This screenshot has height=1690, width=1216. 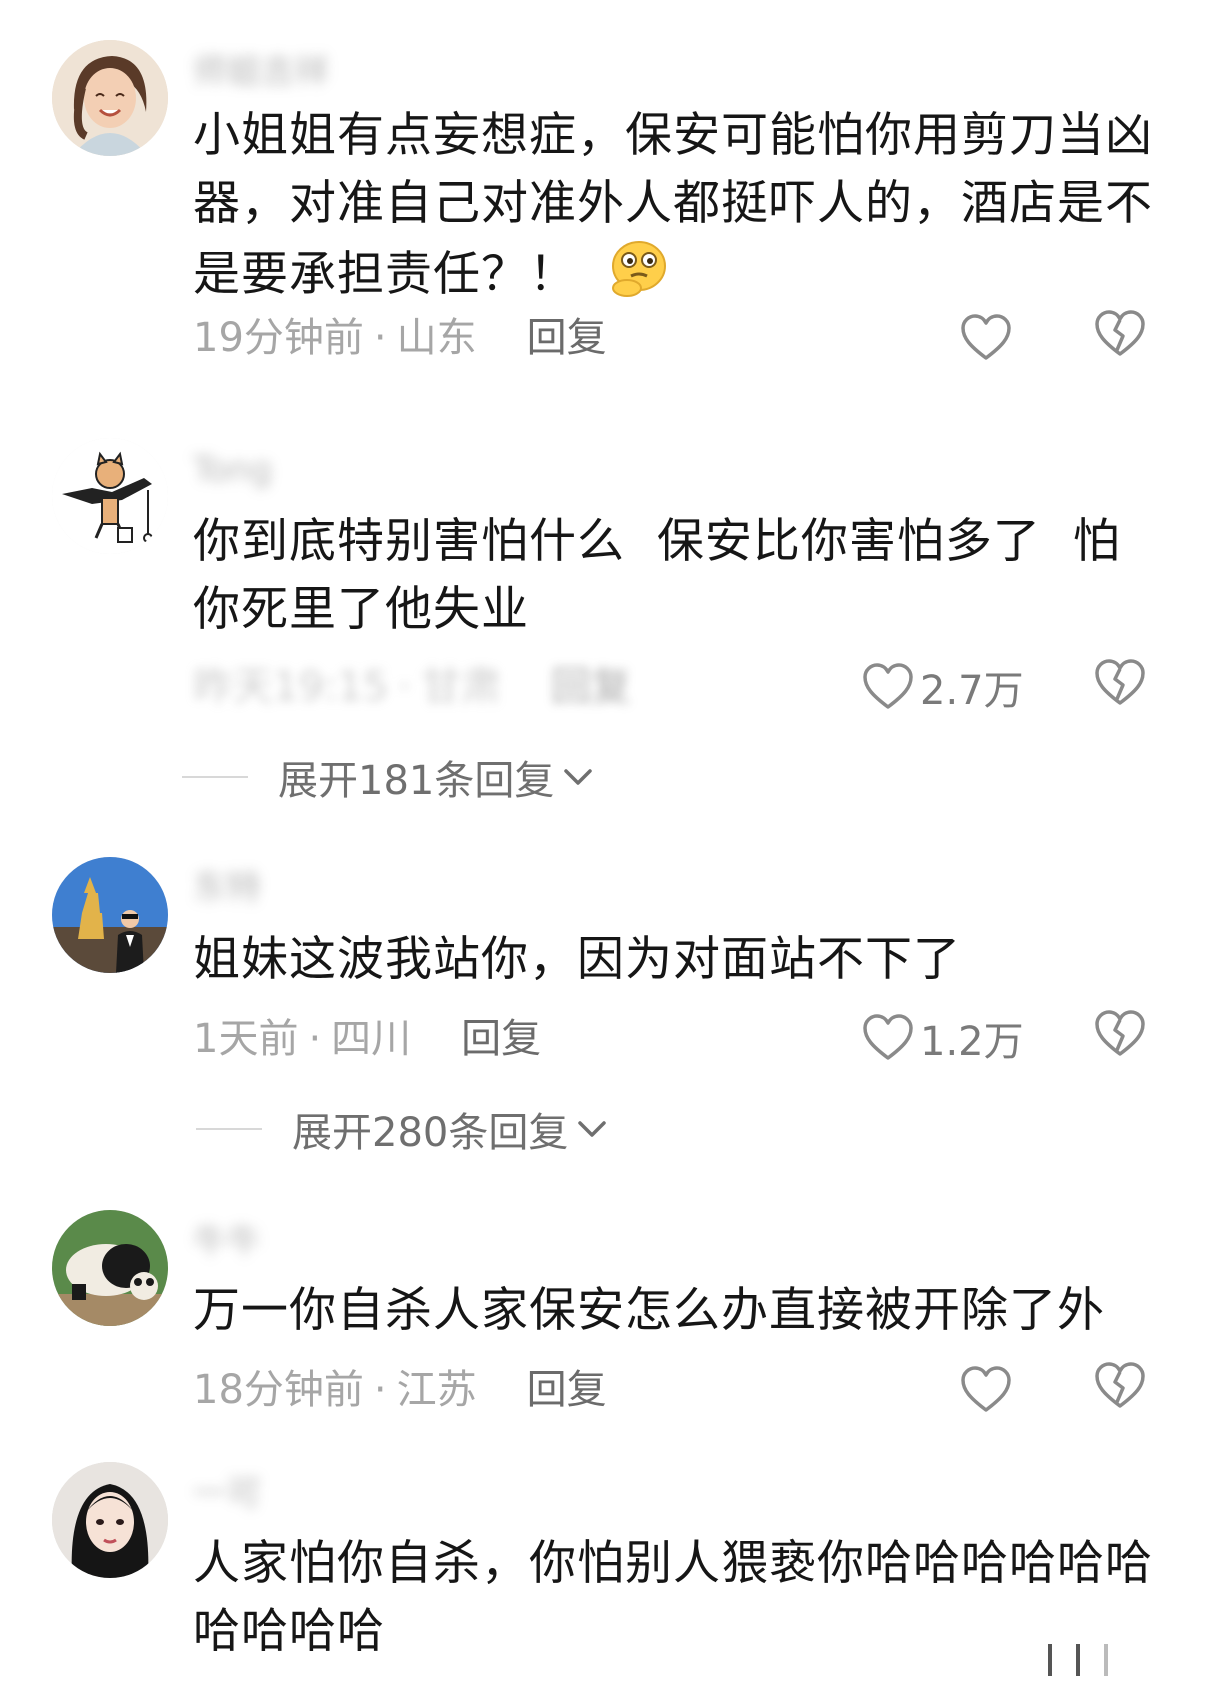 I want to click on username: Tong, so click(x=232, y=470).